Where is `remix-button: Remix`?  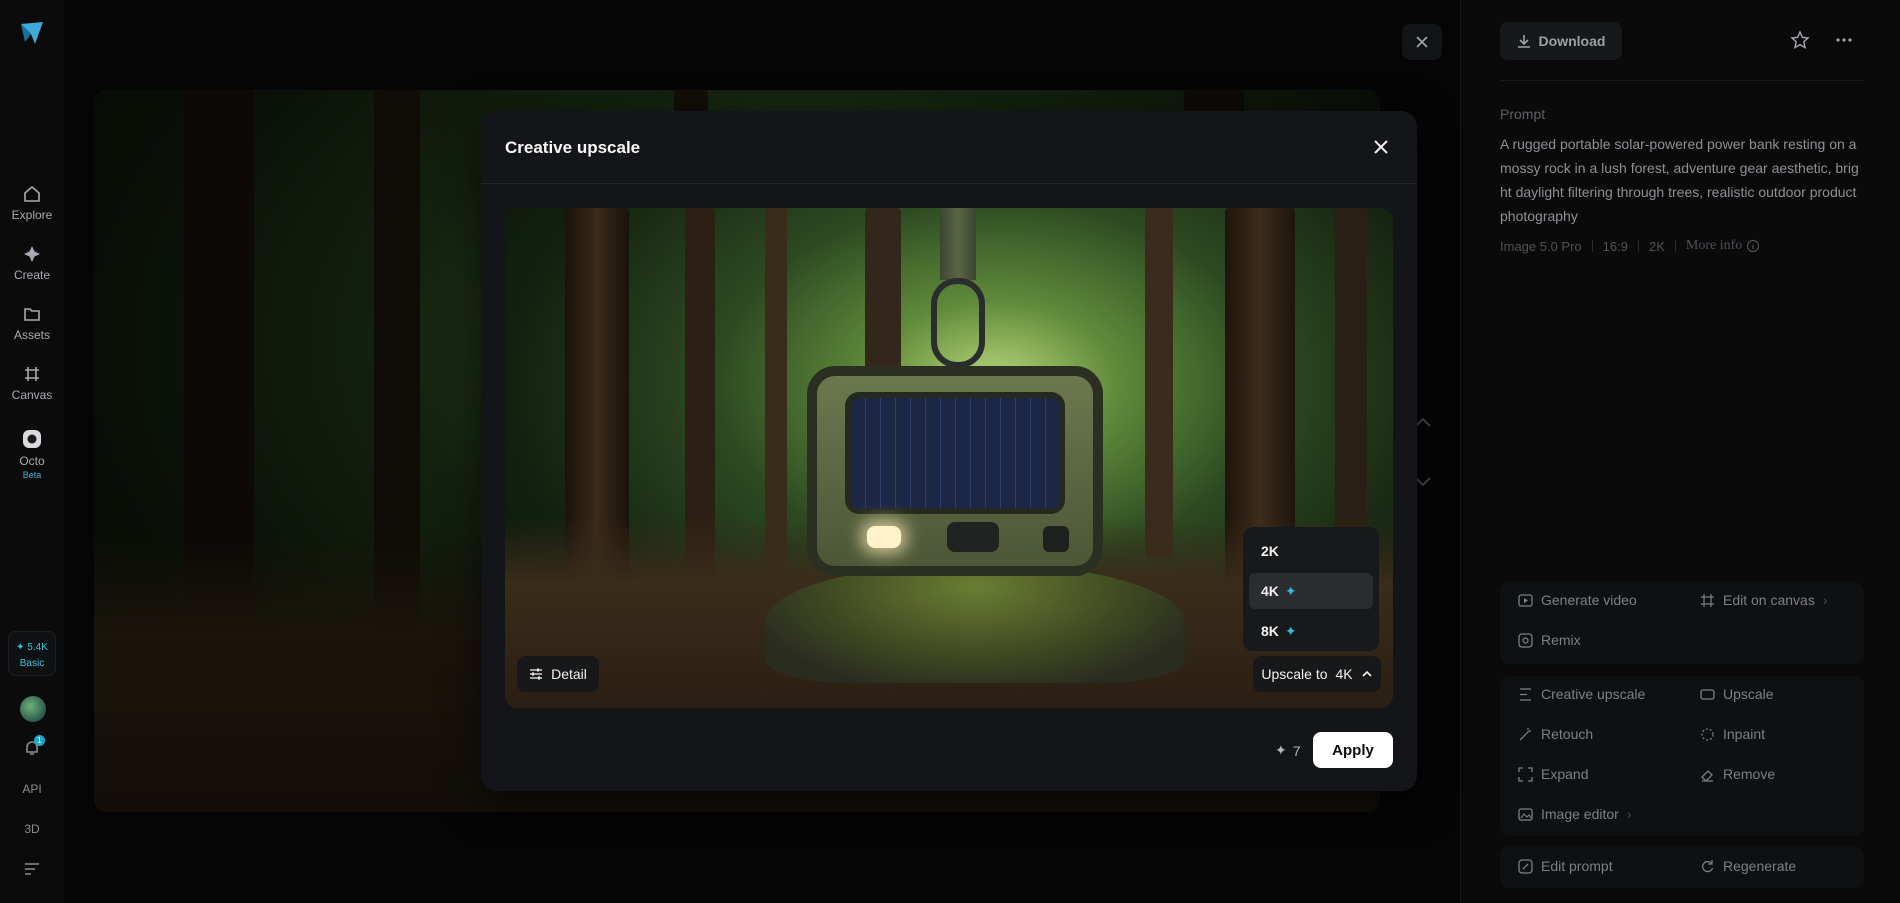 remix-button: Remix is located at coordinates (1549, 640).